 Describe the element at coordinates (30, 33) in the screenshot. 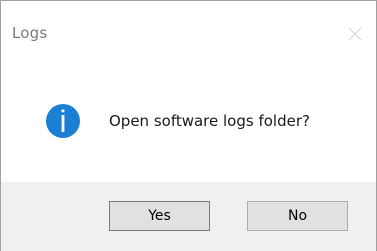

I see `dialog-title: Logs` at that location.